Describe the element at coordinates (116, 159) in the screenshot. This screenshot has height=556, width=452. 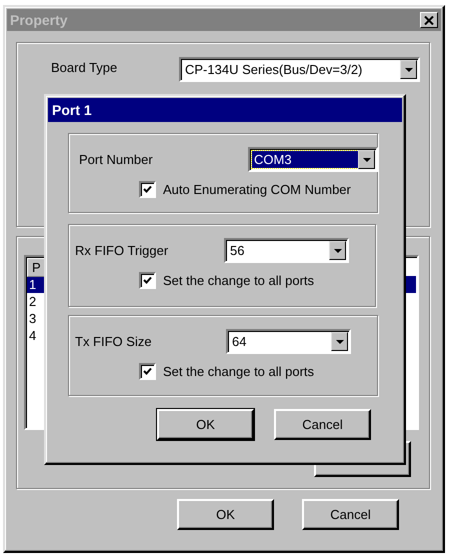
I see `field-label: Port Number` at that location.